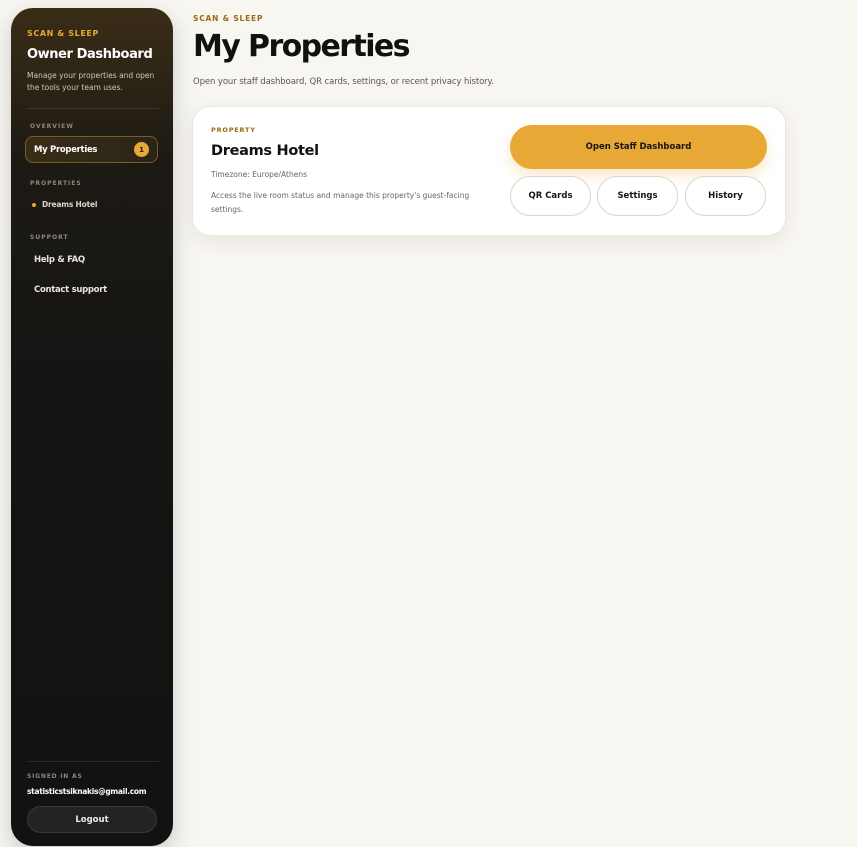 This screenshot has width=857, height=847. I want to click on sidebar-item-contact-support: Contact support, so click(70, 290).